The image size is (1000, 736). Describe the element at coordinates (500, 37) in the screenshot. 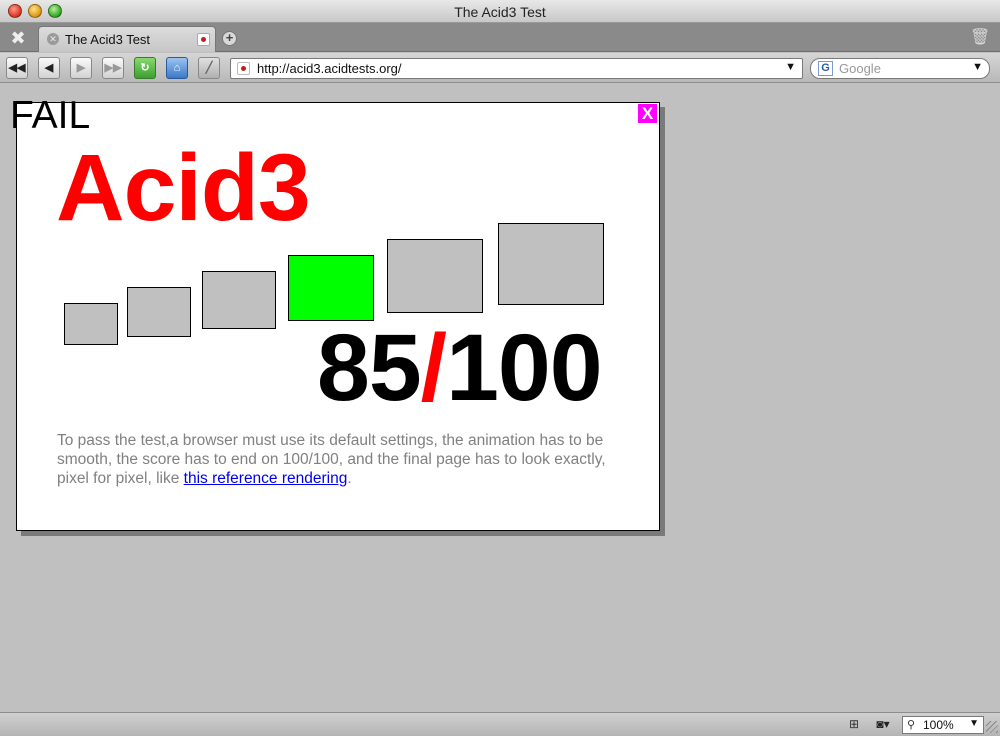

I see `tab-bar: ✖ ✕ The Acid3 Test + 🗑` at that location.